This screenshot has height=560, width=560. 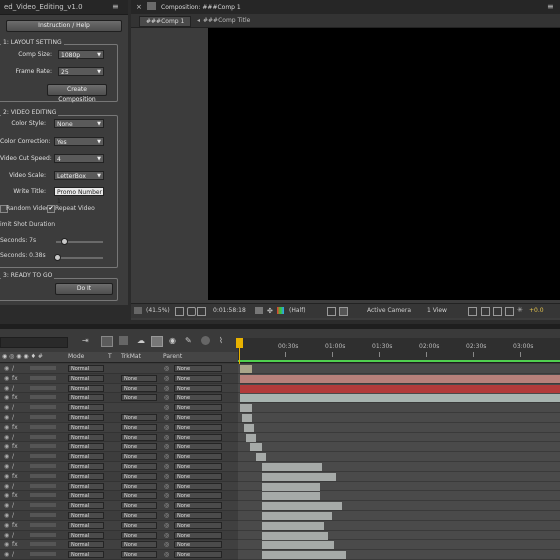 I want to click on min-seconds-slider-handle, so click(x=57, y=257).